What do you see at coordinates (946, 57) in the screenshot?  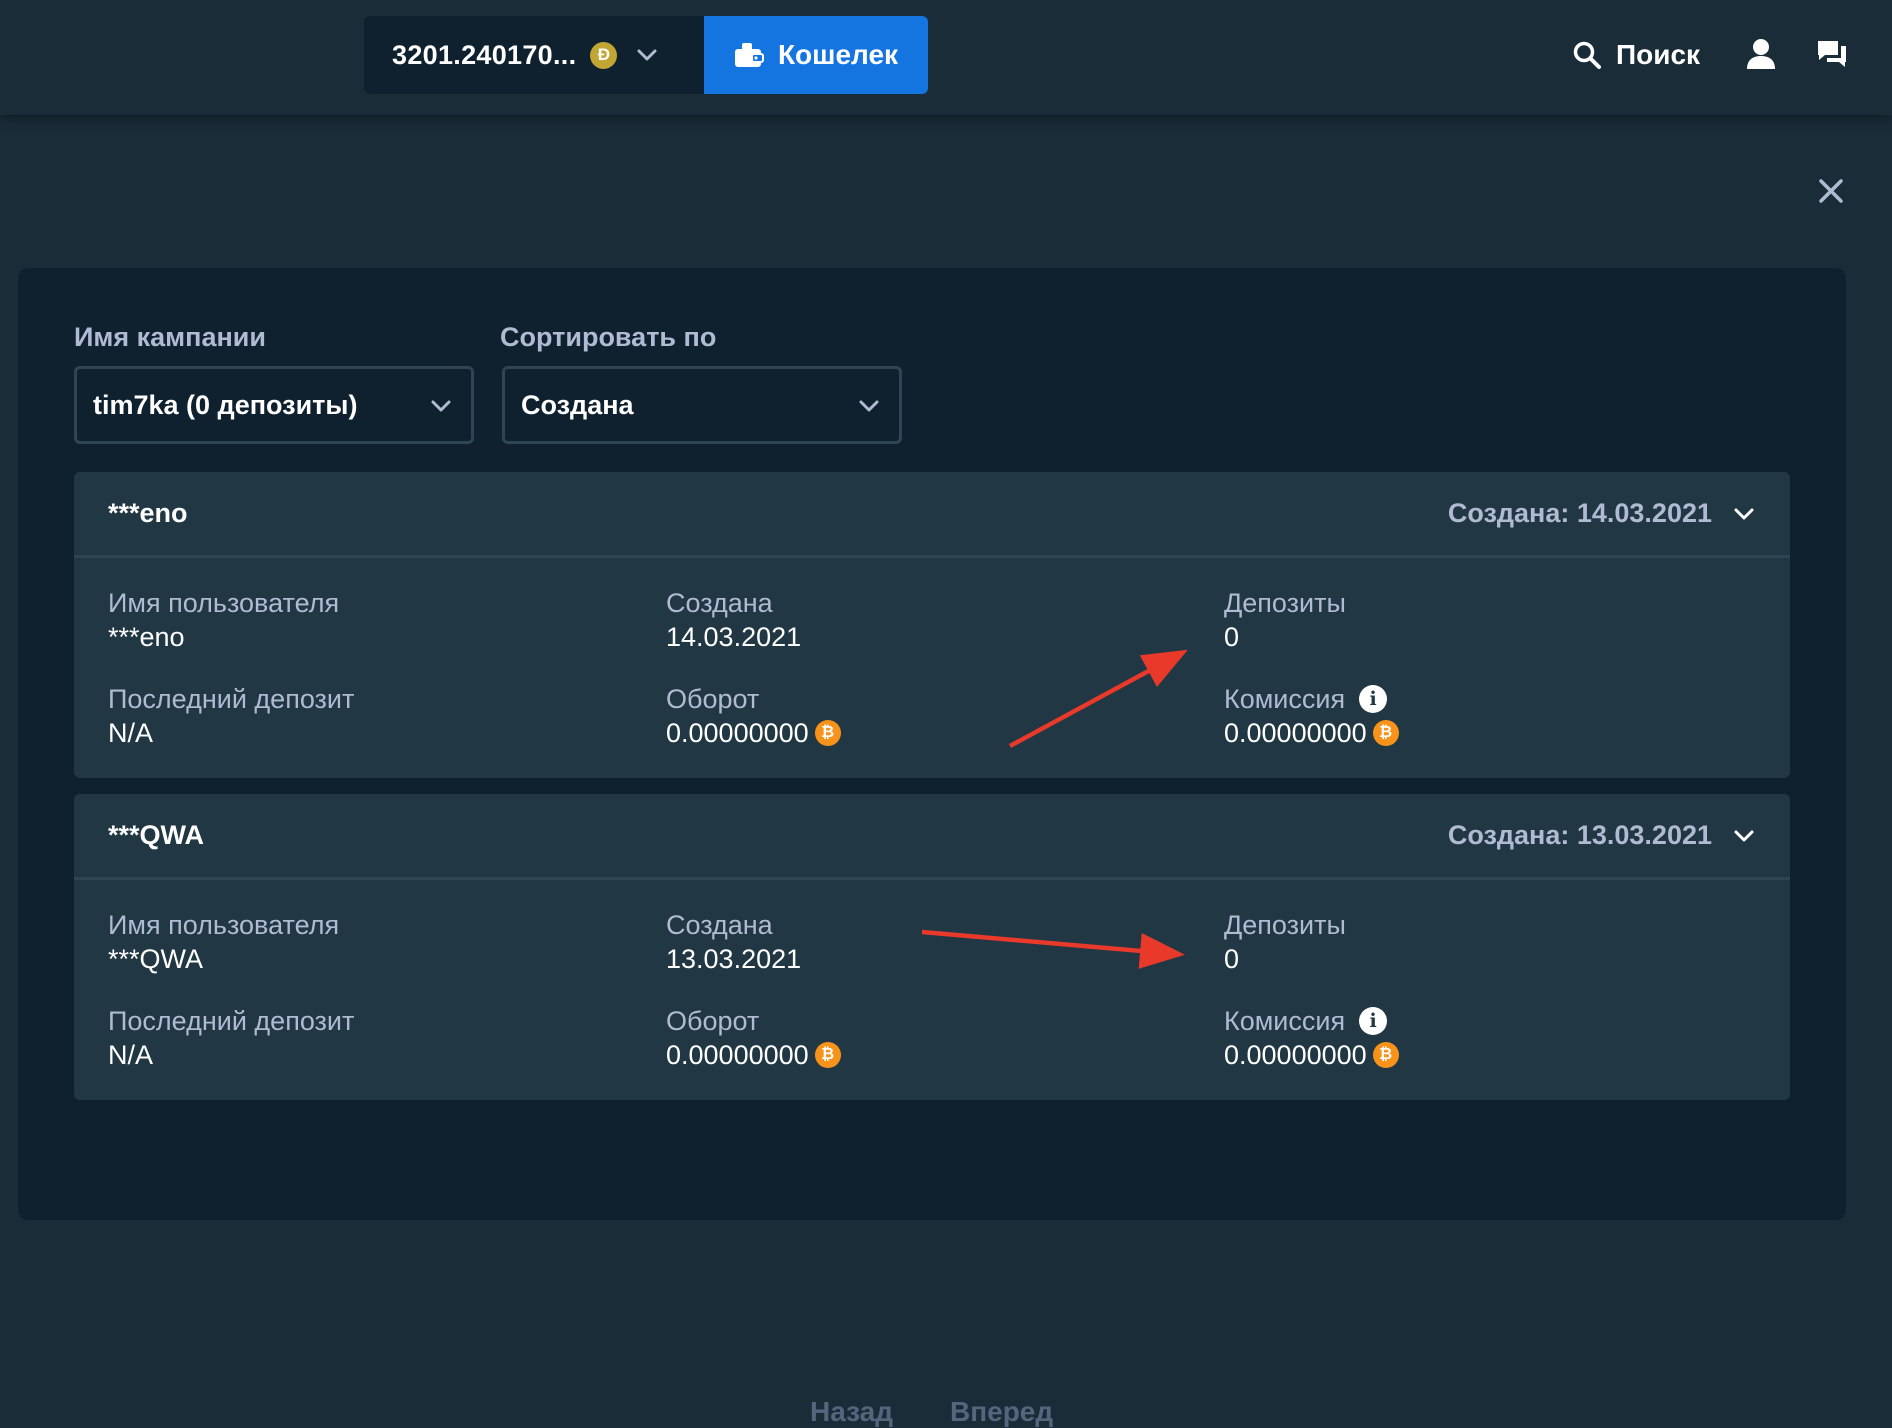 I see `top-navbar: 3201.240170... Ð Кошелек Поиск` at bounding box center [946, 57].